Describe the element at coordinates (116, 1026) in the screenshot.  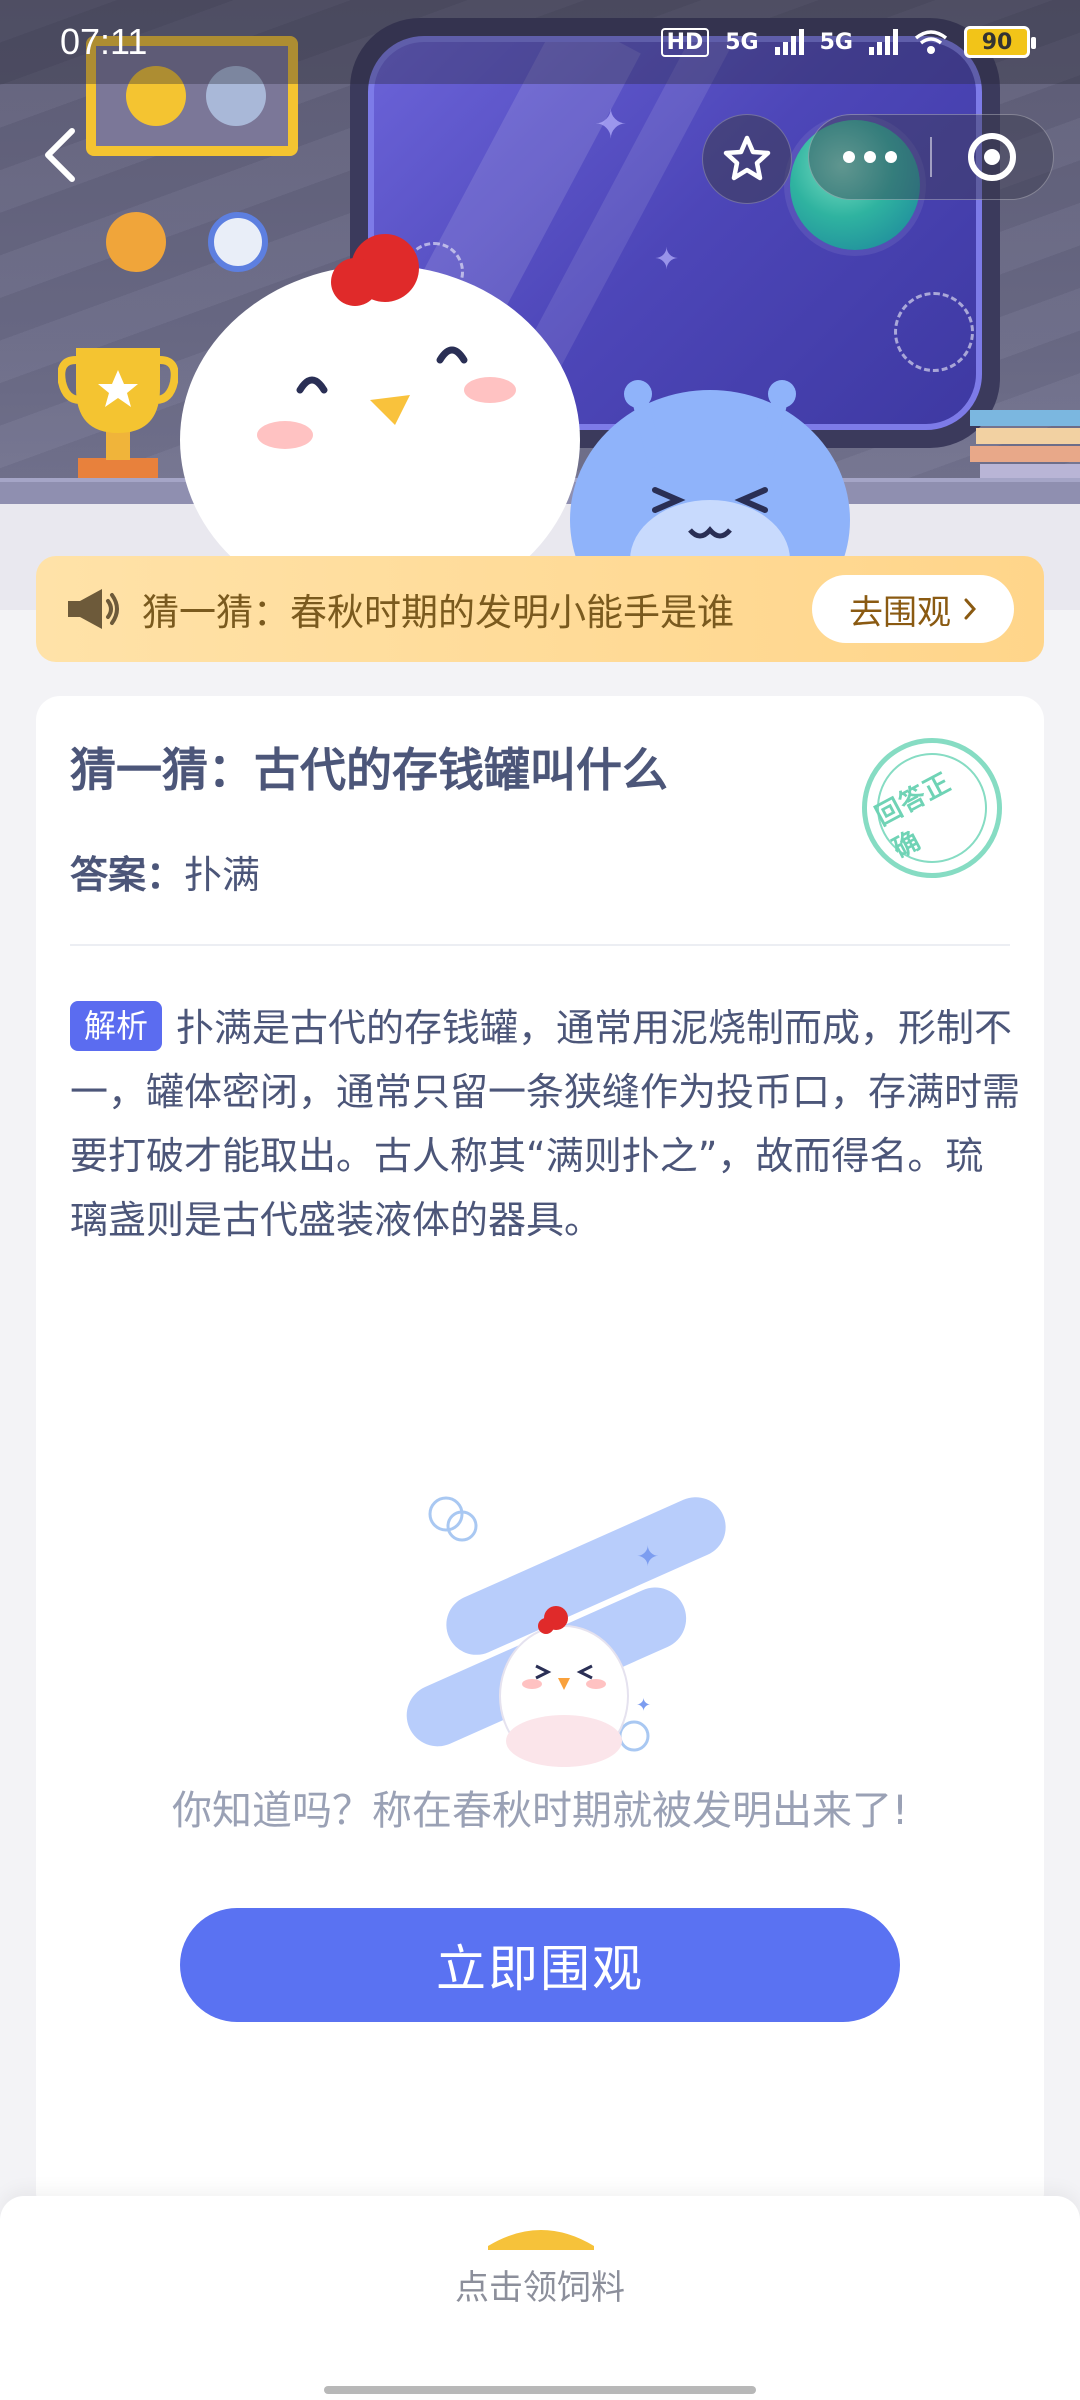
I see `analysis-tag: 解析` at that location.